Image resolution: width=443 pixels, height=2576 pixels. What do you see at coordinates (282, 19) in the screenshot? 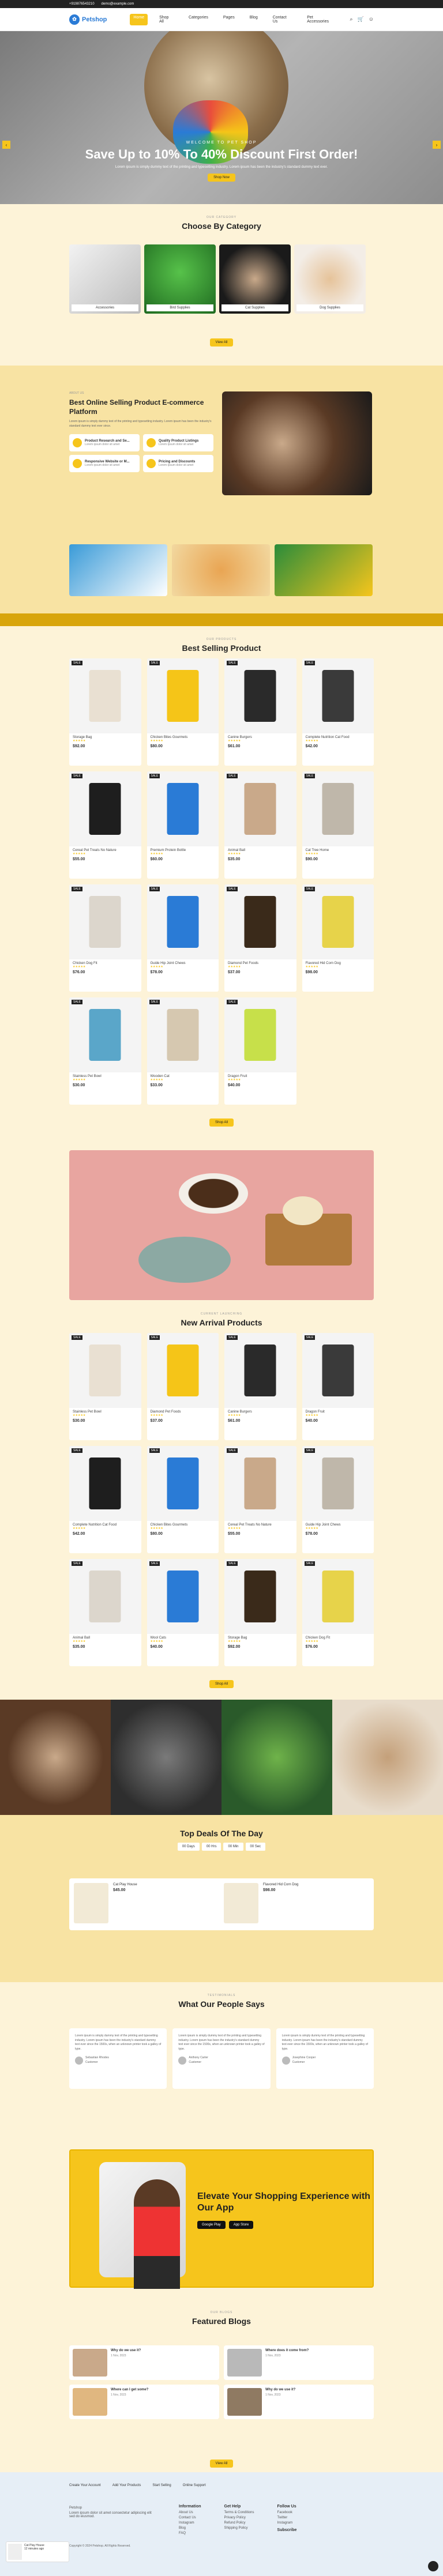
I see `nav-contact: Contact Us` at bounding box center [282, 19].